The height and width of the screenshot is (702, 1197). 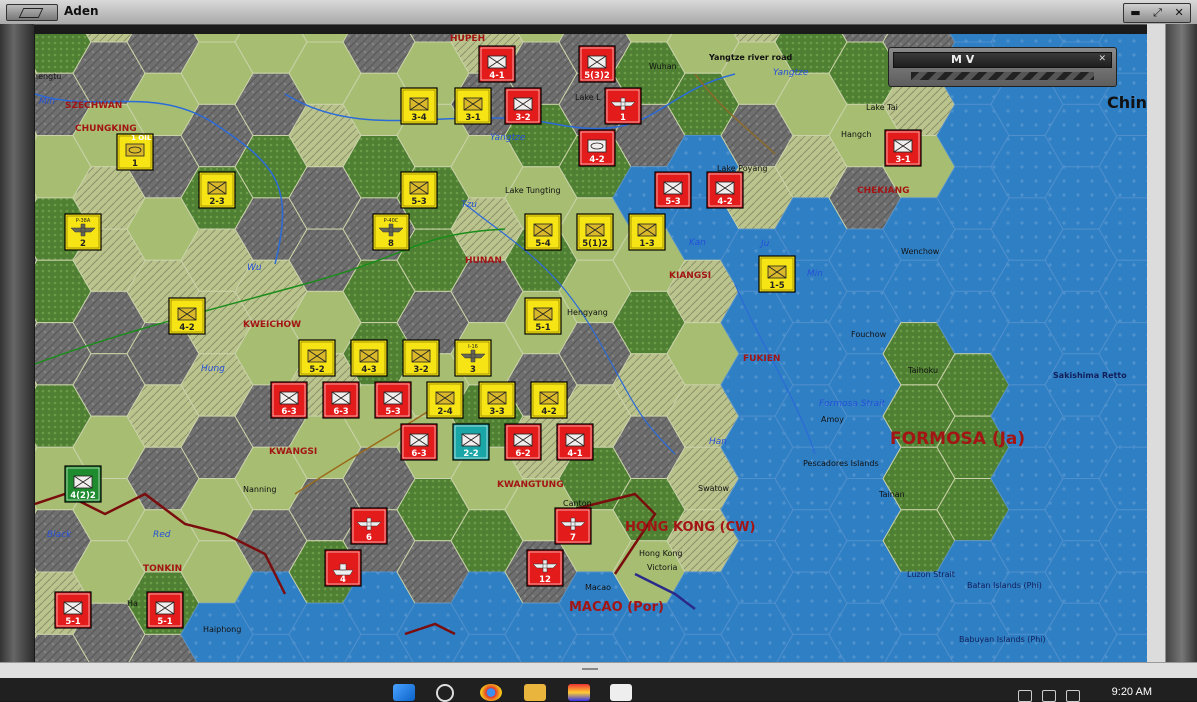 What do you see at coordinates (1102, 59) in the screenshot?
I see `mini-close-icon: ✕` at bounding box center [1102, 59].